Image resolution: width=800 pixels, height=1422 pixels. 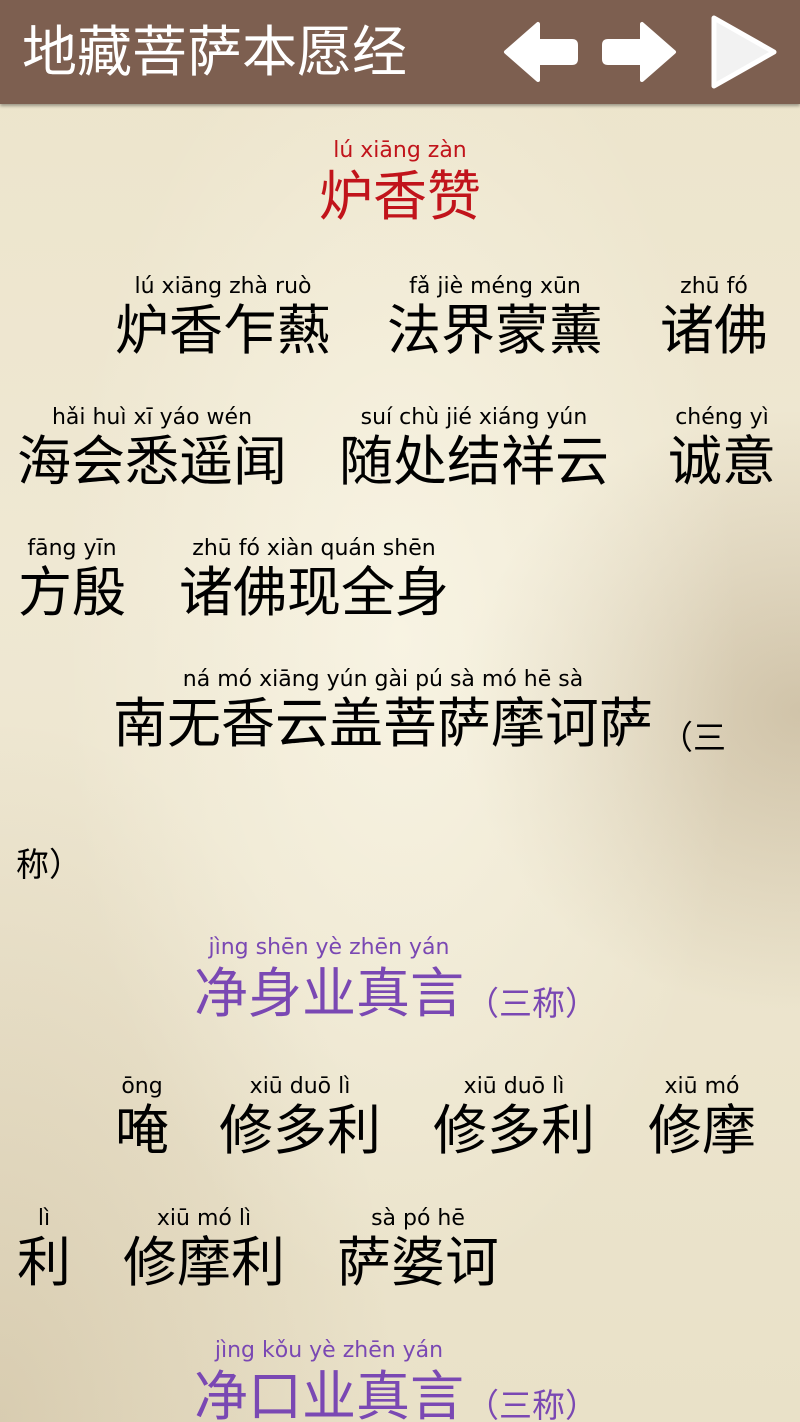 I want to click on phrase-hanzi: 诚意, so click(x=722, y=461).